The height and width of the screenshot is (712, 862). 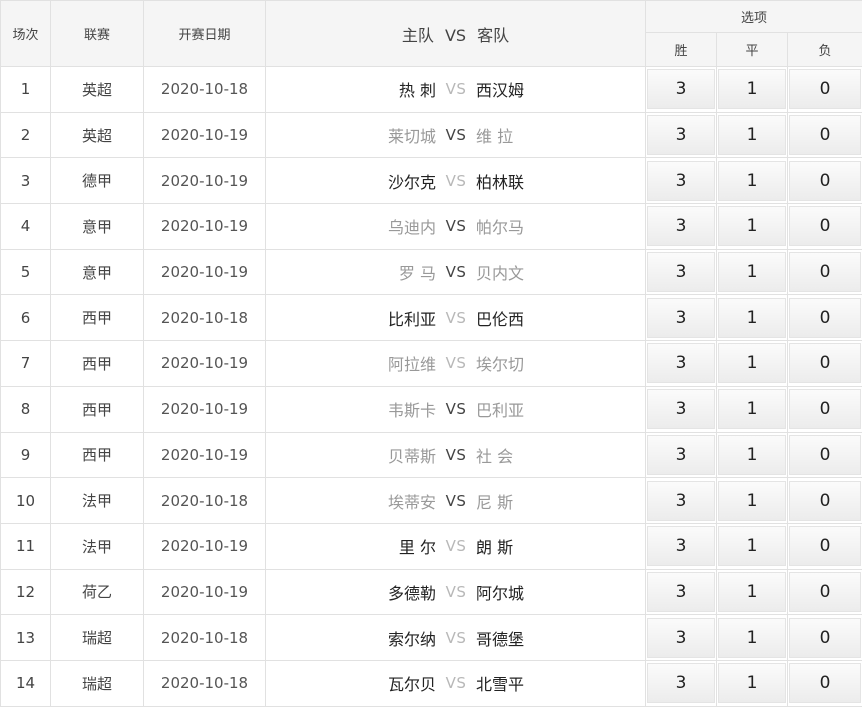 I want to click on header-teams: 主队 VS 客队, so click(x=455, y=33).